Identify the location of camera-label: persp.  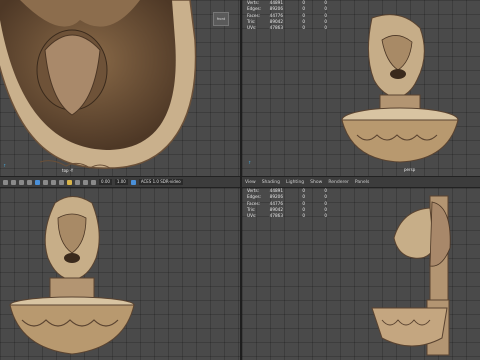
(410, 169).